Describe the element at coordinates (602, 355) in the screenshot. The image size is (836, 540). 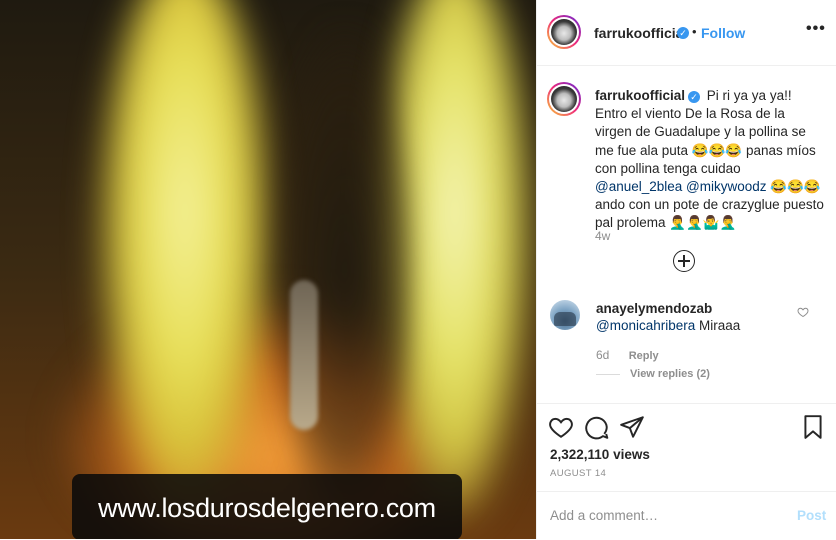
I see `comment-timestamp: 6d` at that location.